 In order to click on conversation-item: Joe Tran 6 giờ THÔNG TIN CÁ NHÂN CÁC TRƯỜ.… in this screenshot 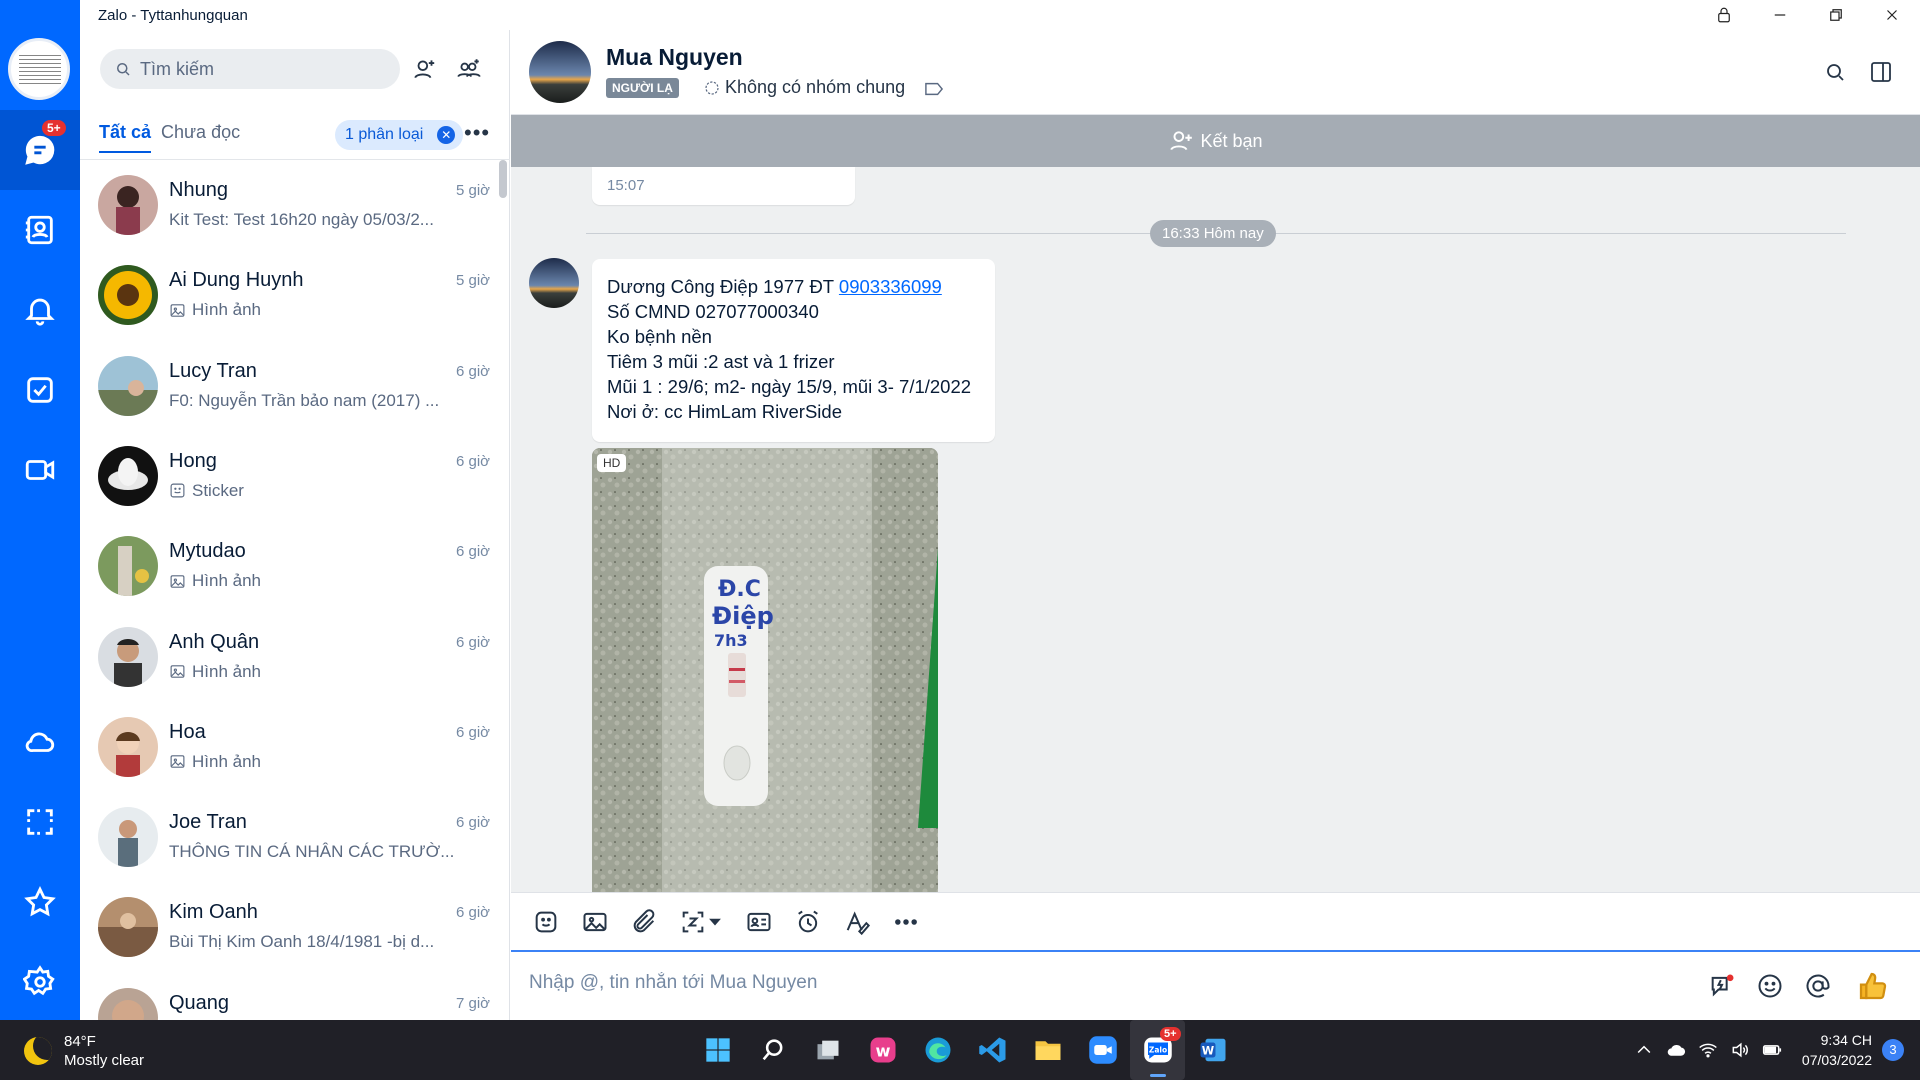, I will do `click(290, 837)`.